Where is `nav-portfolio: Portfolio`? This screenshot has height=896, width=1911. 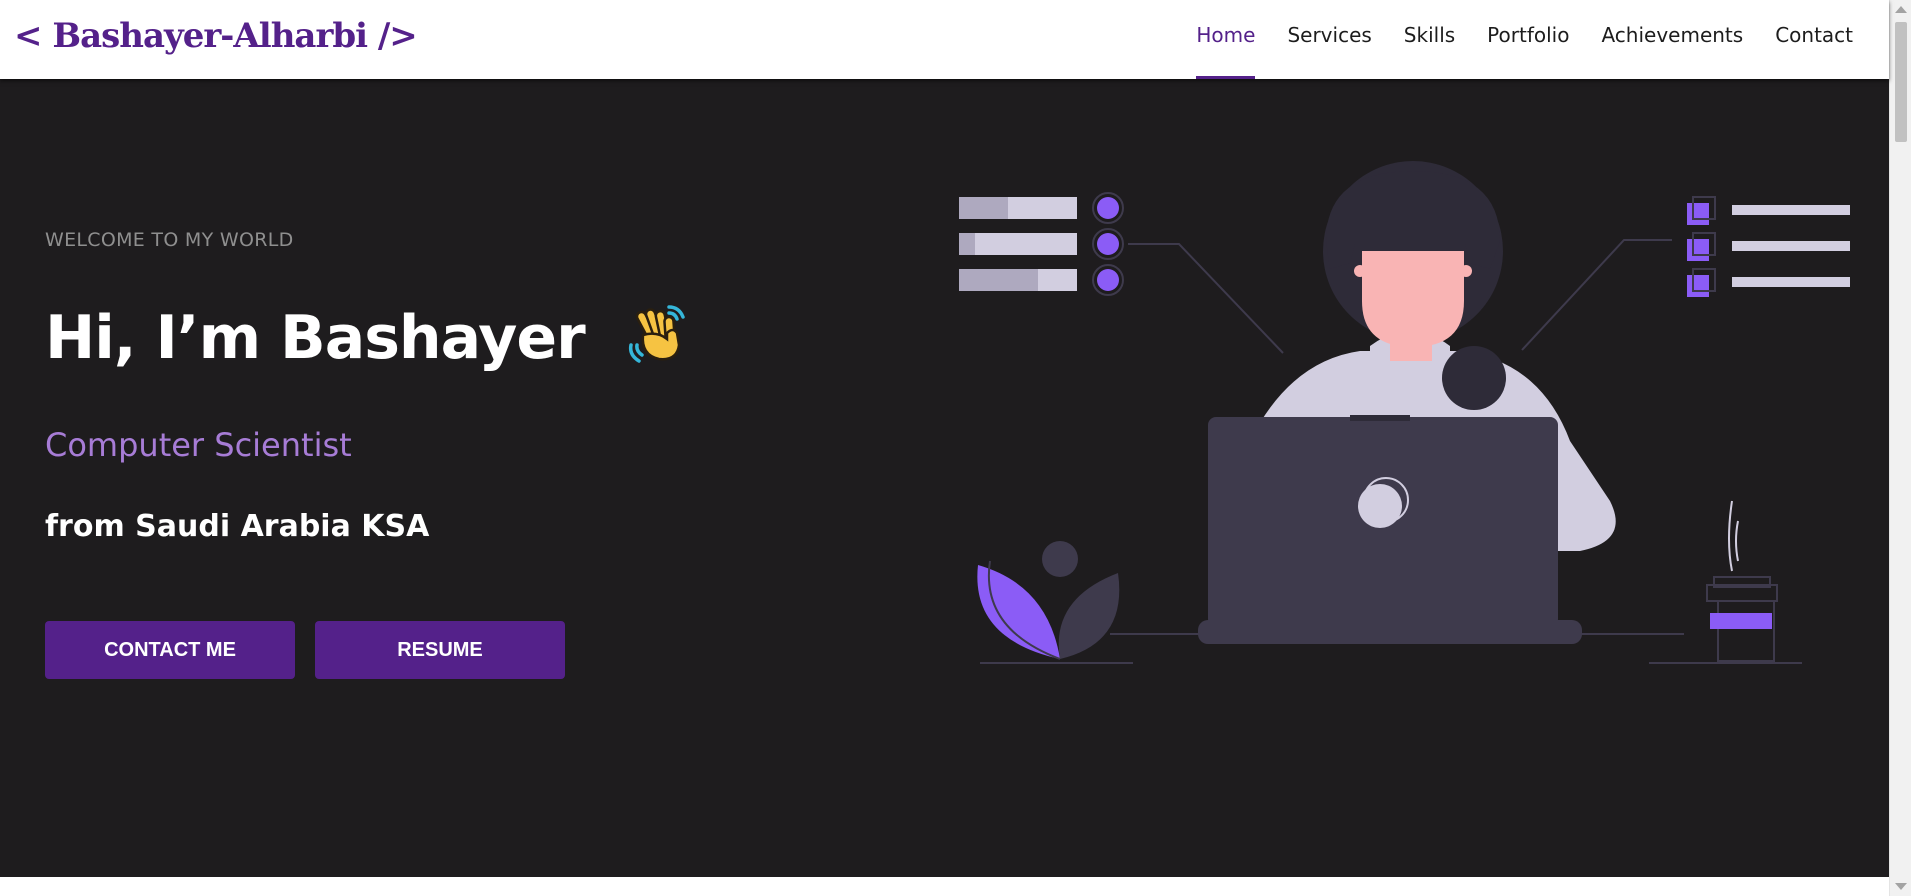 nav-portfolio: Portfolio is located at coordinates (1528, 39).